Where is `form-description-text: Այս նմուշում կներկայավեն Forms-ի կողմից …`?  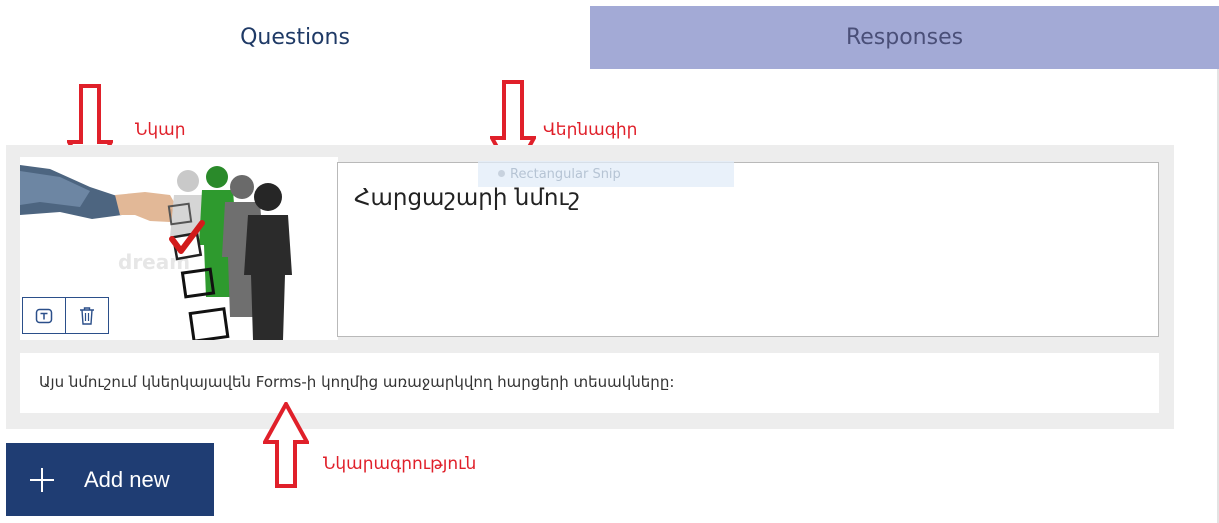
form-description-text: Այս նմուշում կներկայավեն Forms-ի կողմից … is located at coordinates (357, 382).